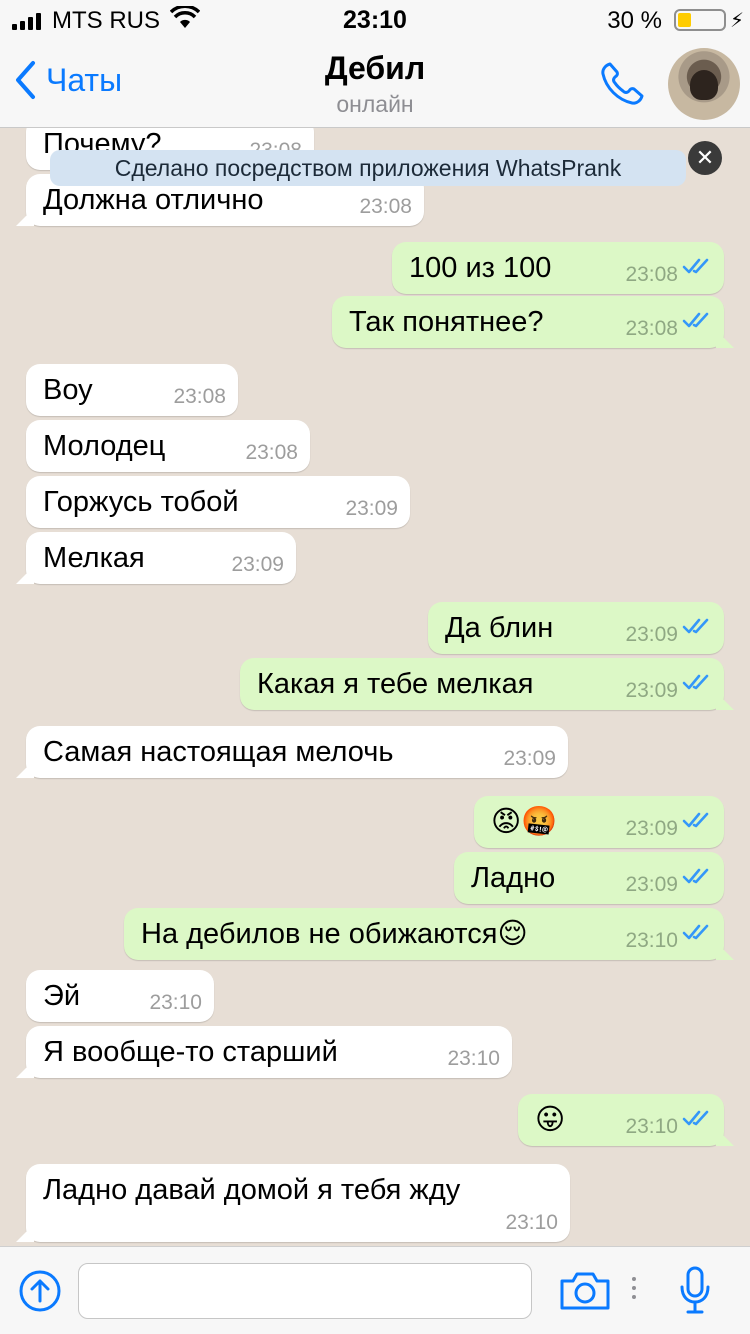 This screenshot has height=1334, width=750. What do you see at coordinates (120, 996) in the screenshot?
I see `incoming-message: Эй 23:10` at bounding box center [120, 996].